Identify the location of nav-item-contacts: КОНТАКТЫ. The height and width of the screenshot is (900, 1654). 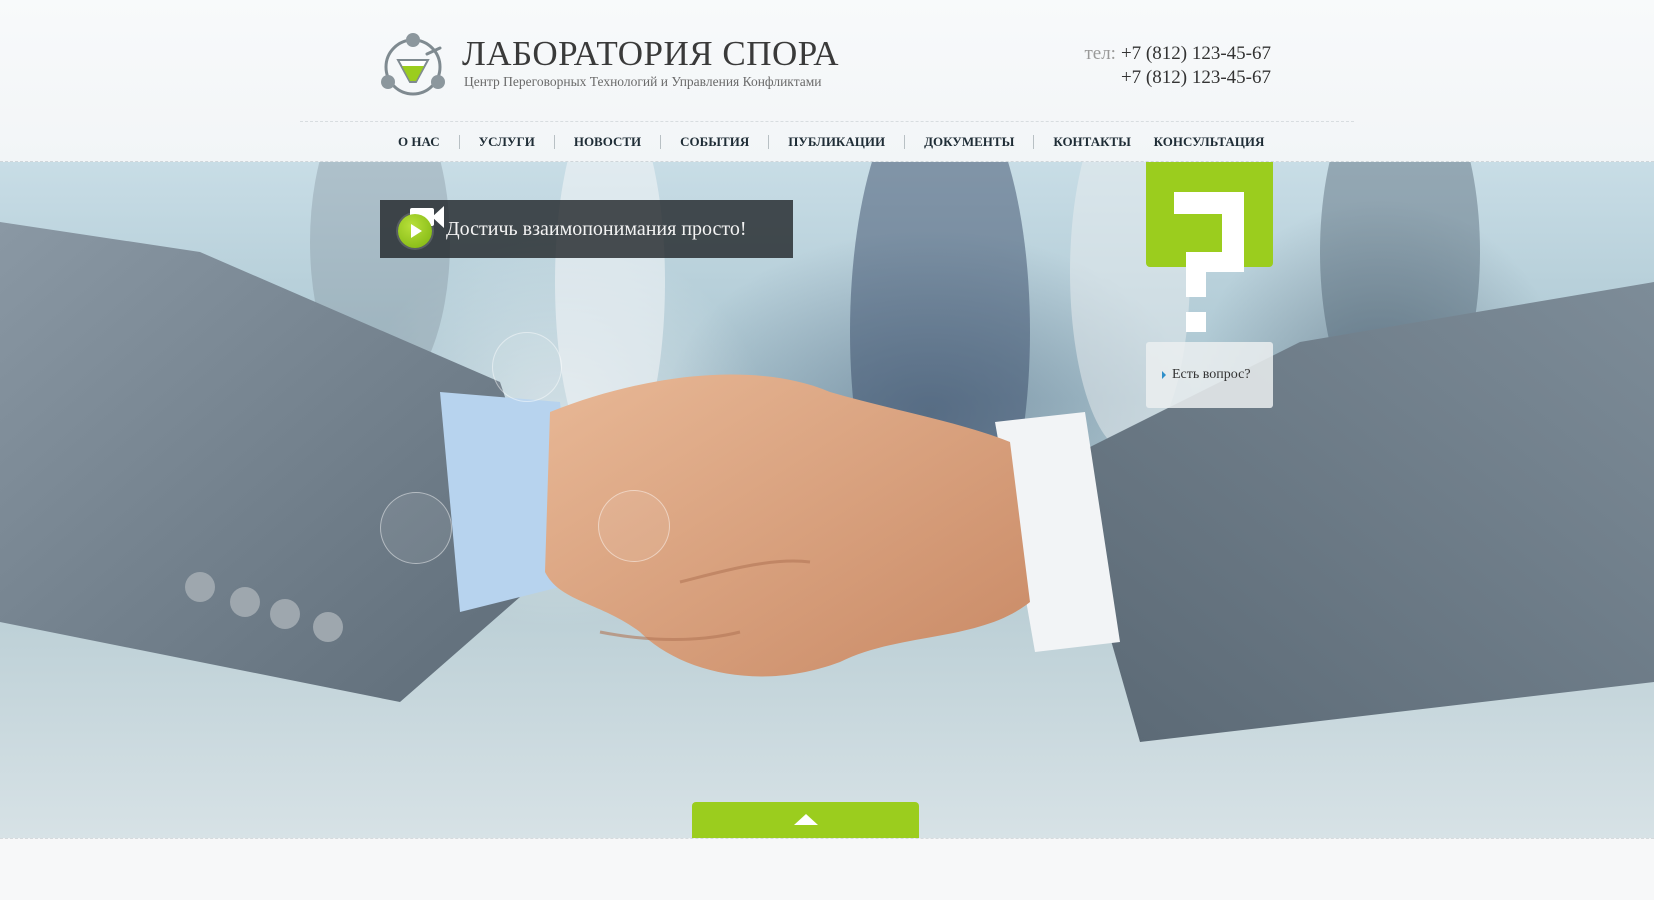
(1091, 142).